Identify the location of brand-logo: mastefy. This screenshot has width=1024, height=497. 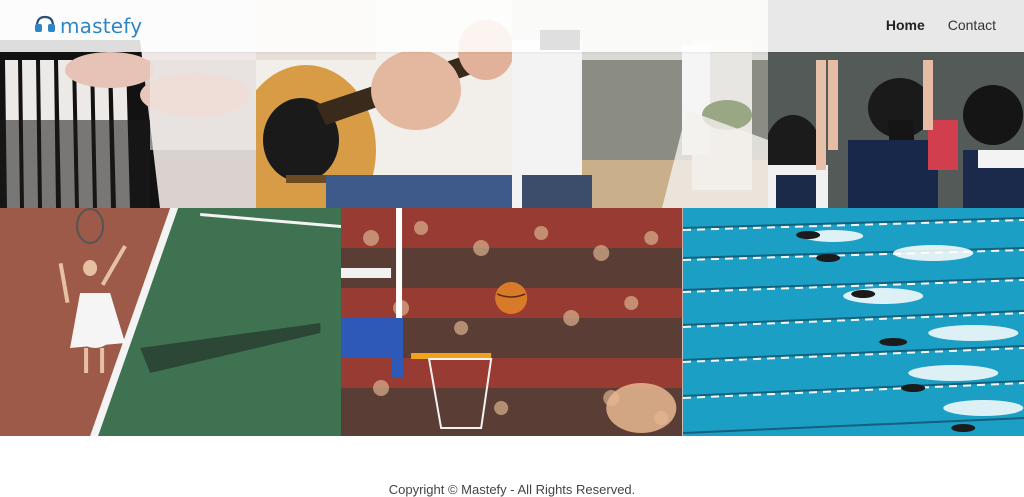
(88, 26).